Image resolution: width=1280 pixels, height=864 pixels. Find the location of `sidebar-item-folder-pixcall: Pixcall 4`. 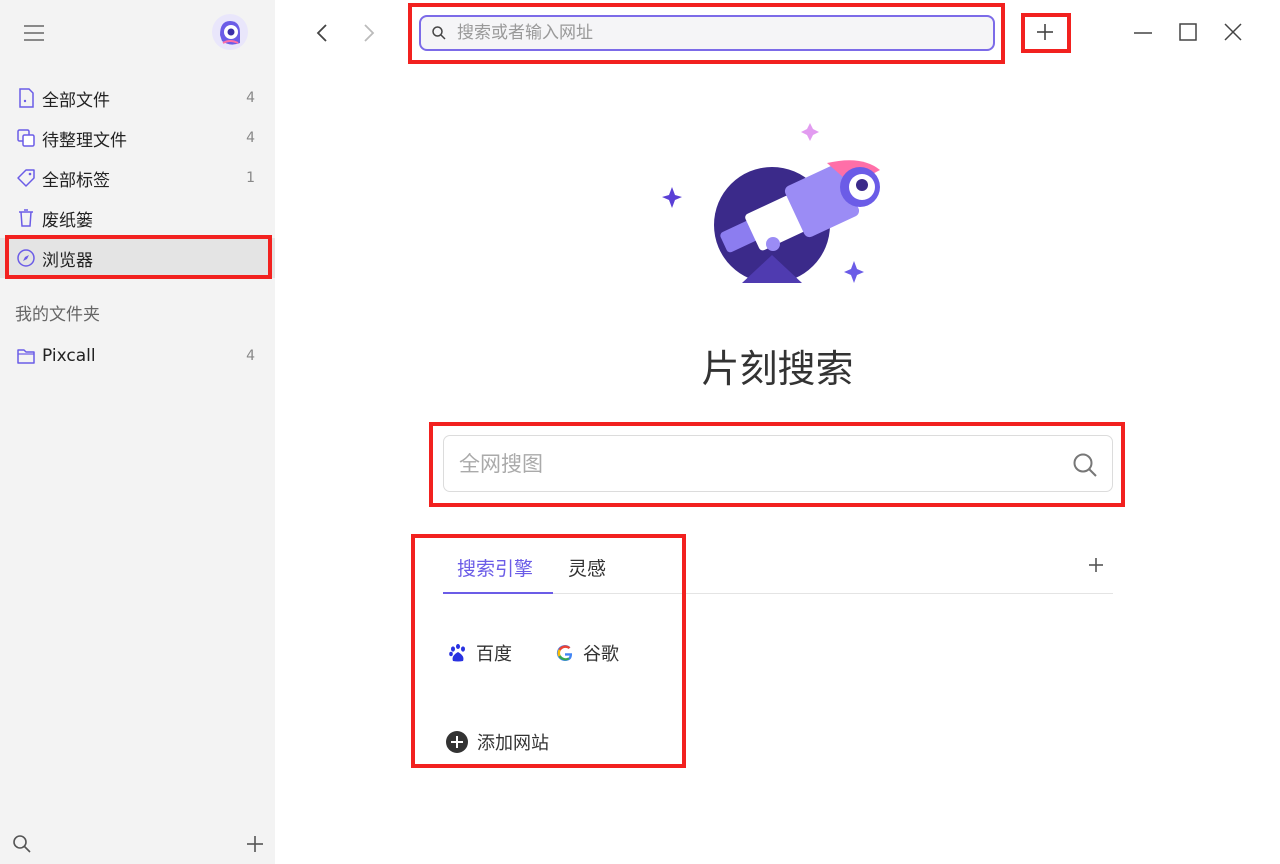

sidebar-item-folder-pixcall: Pixcall 4 is located at coordinates (137, 356).